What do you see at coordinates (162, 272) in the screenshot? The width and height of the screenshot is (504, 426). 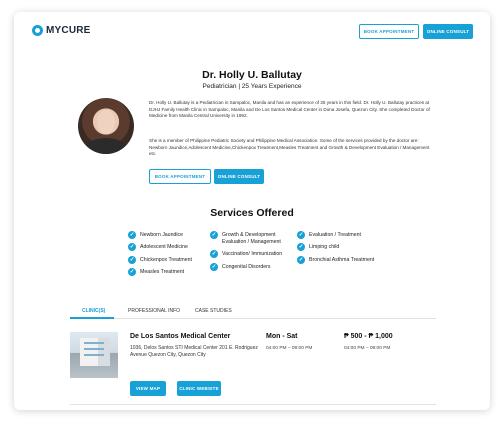 I see `service-label: Measles Treatment` at bounding box center [162, 272].